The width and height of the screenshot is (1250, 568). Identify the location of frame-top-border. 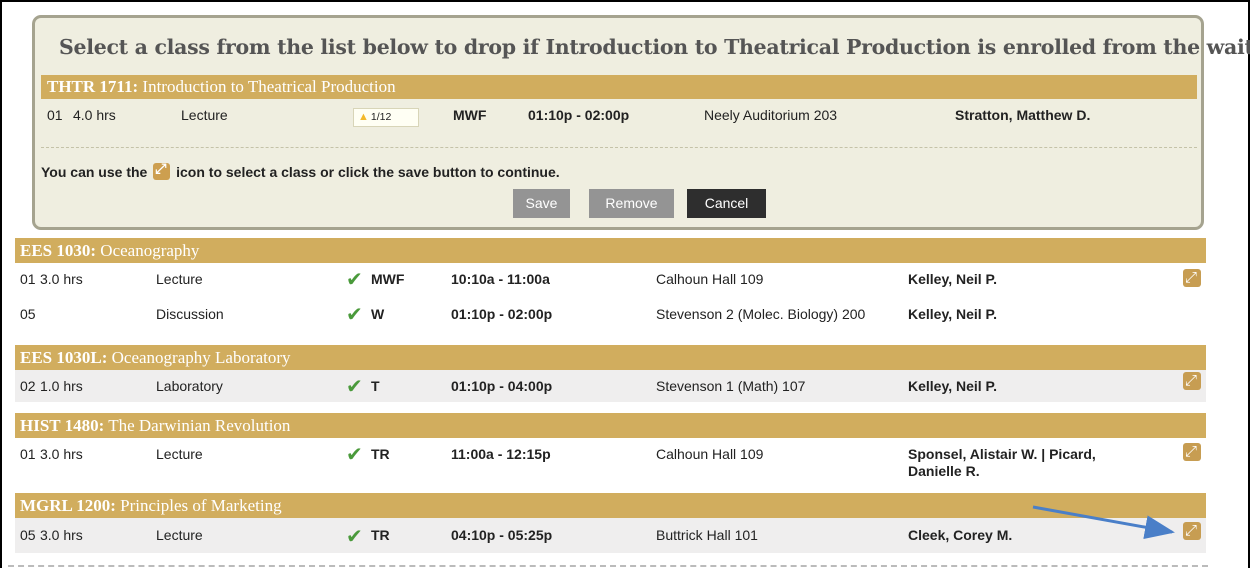
(625, 1).